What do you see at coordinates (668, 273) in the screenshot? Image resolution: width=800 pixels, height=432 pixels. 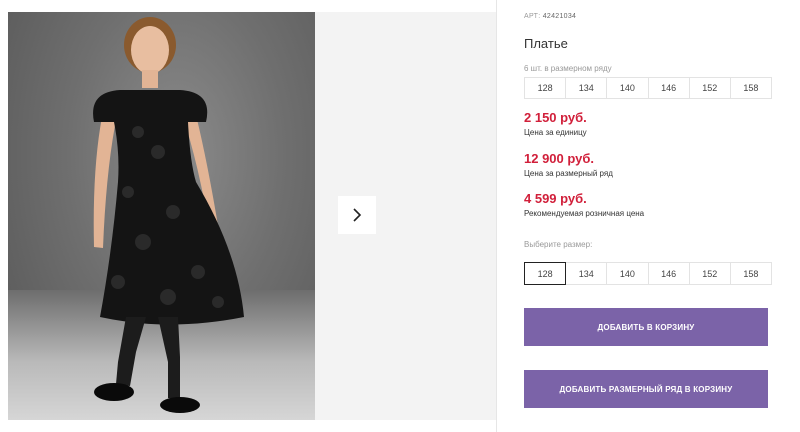 I see `size-option-146: 146` at bounding box center [668, 273].